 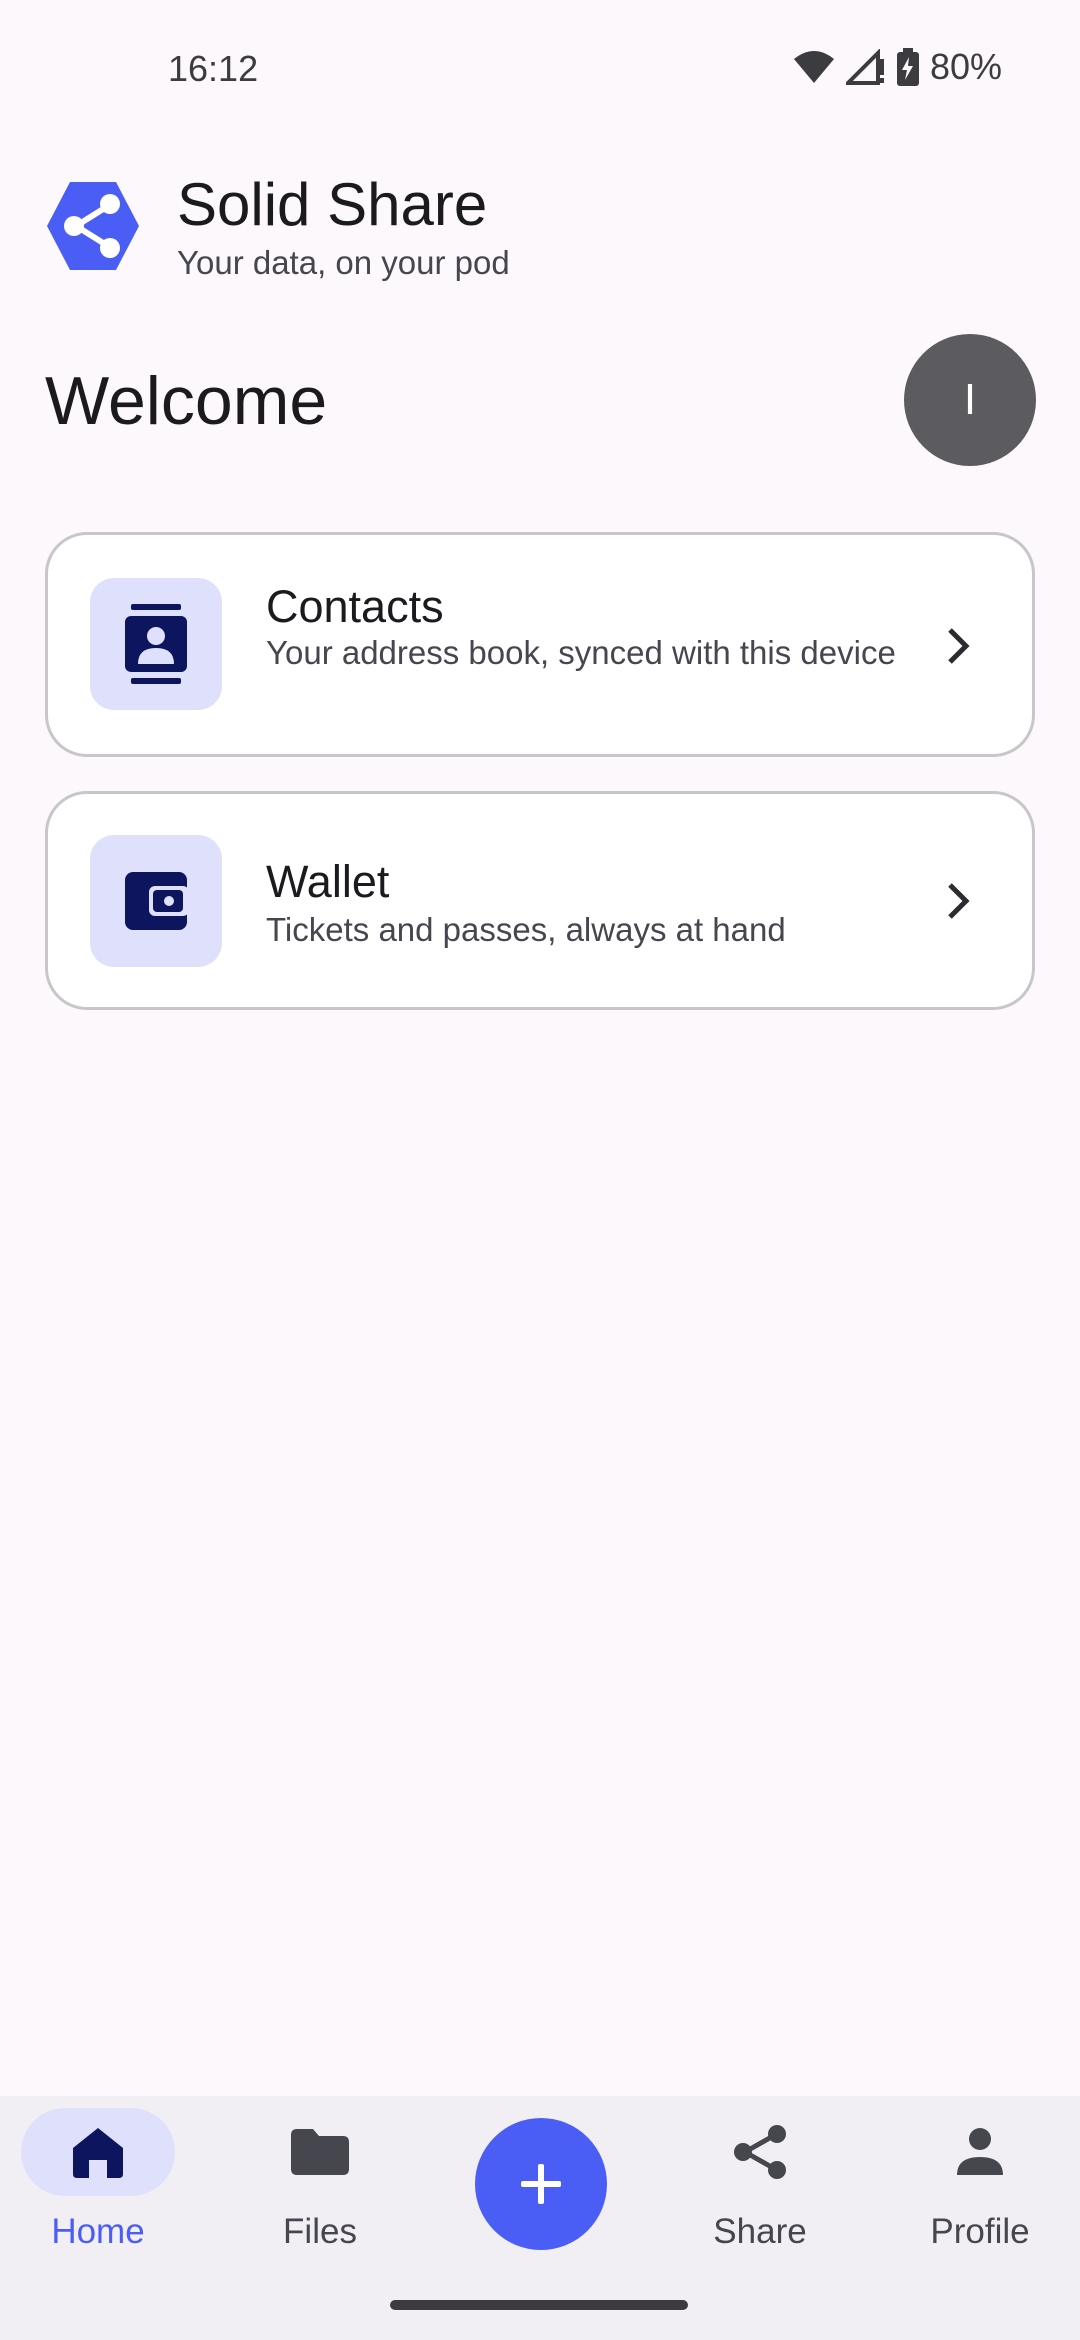 What do you see at coordinates (186, 401) in the screenshot?
I see `welcome-heading: Welcome` at bounding box center [186, 401].